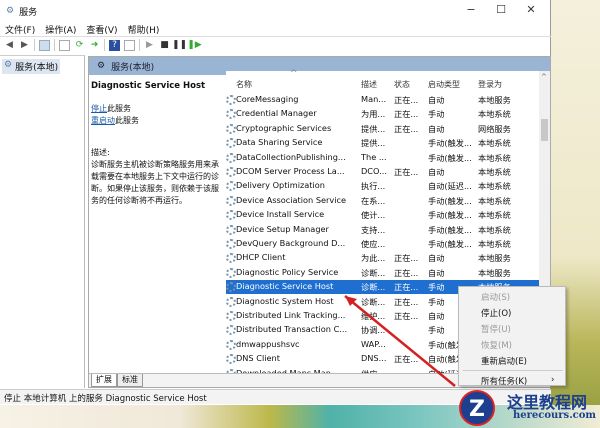  What do you see at coordinates (9, 45) in the screenshot?
I see `back-icon: ◀` at bounding box center [9, 45].